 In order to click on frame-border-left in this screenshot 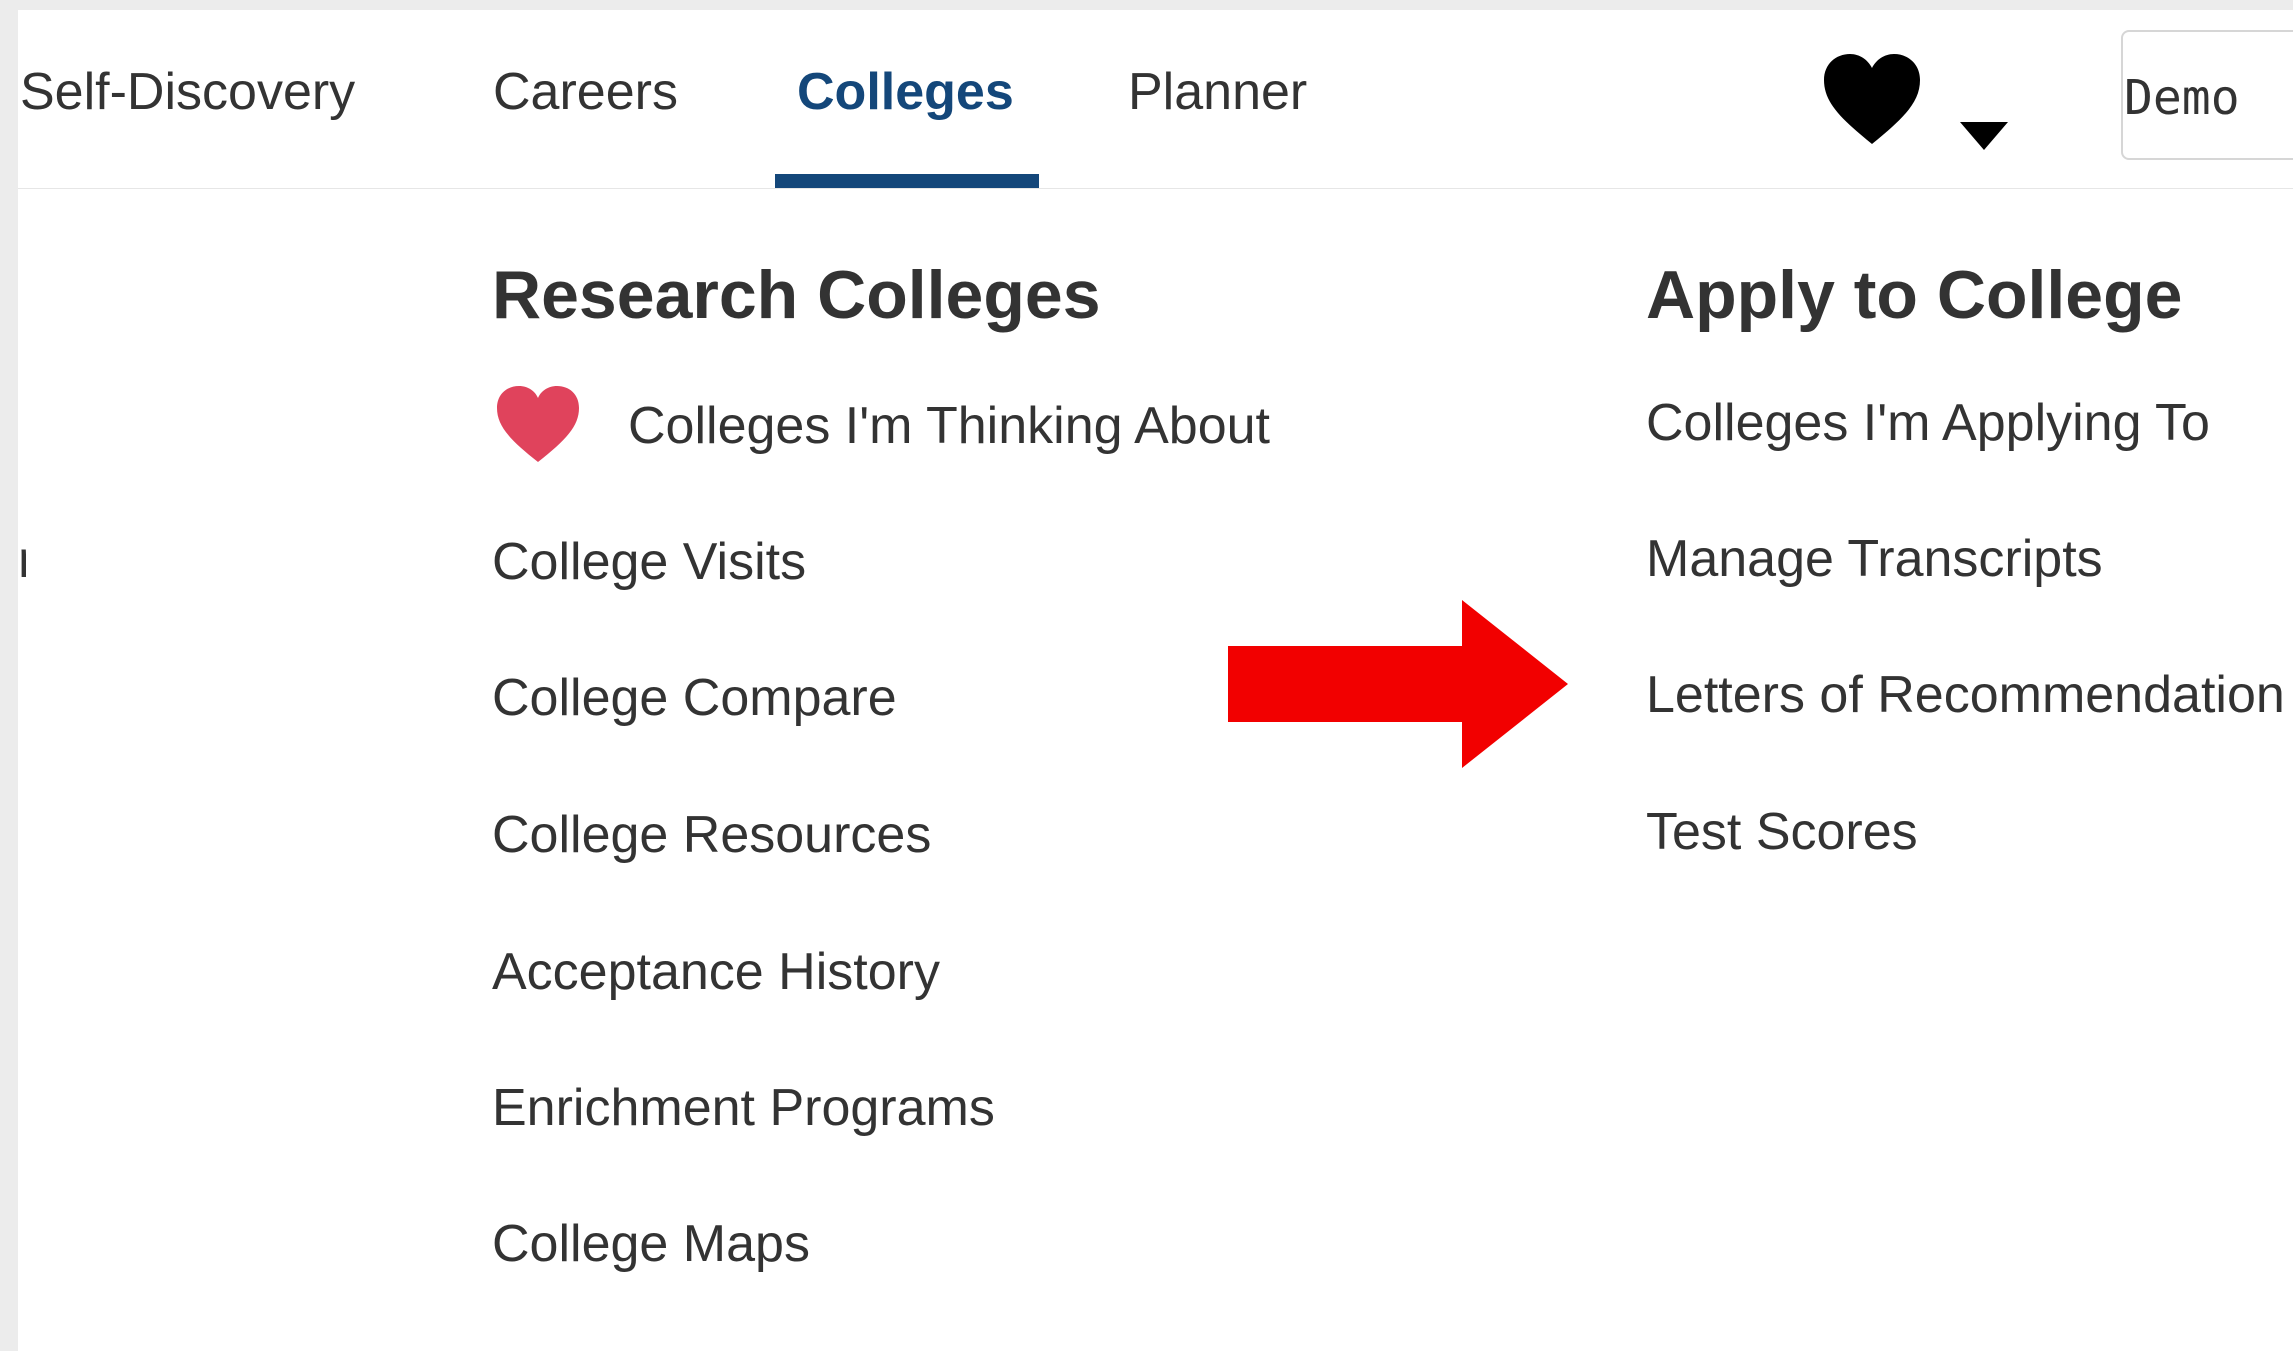, I will do `click(9, 675)`.